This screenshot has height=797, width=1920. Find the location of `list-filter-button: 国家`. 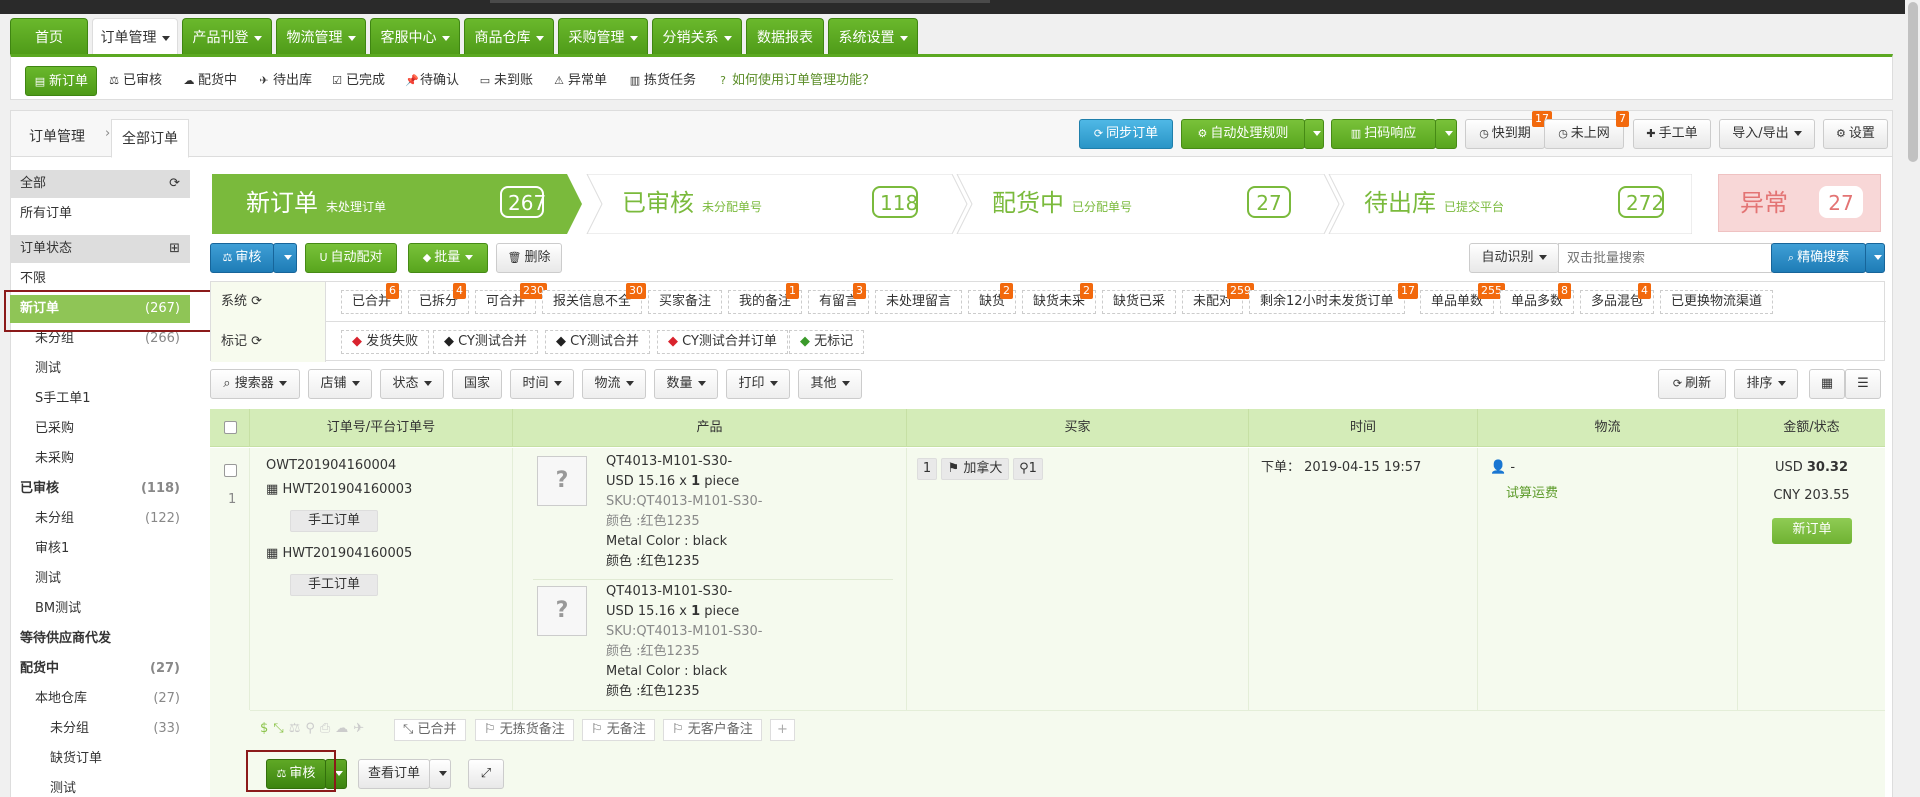

list-filter-button: 国家 is located at coordinates (477, 384).